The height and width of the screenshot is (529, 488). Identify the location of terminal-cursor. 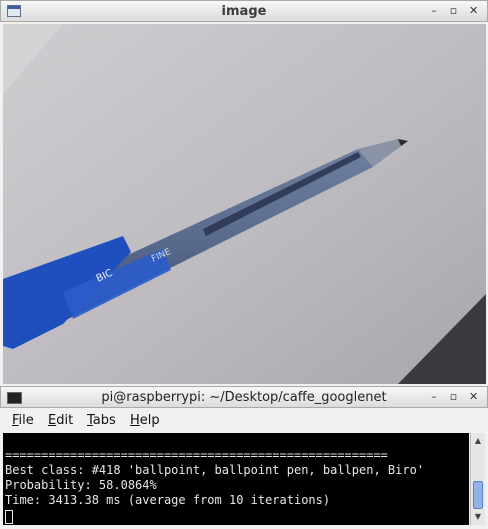
(9, 517).